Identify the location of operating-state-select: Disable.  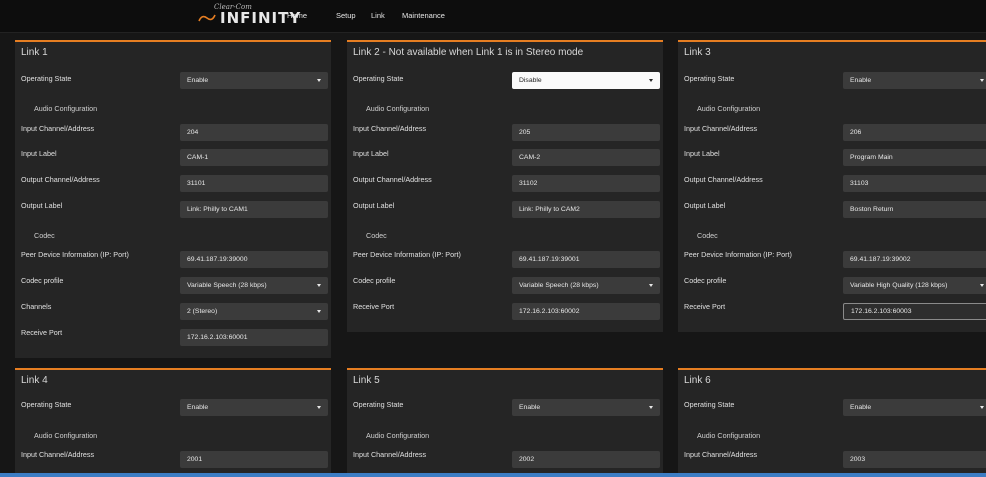
(586, 80).